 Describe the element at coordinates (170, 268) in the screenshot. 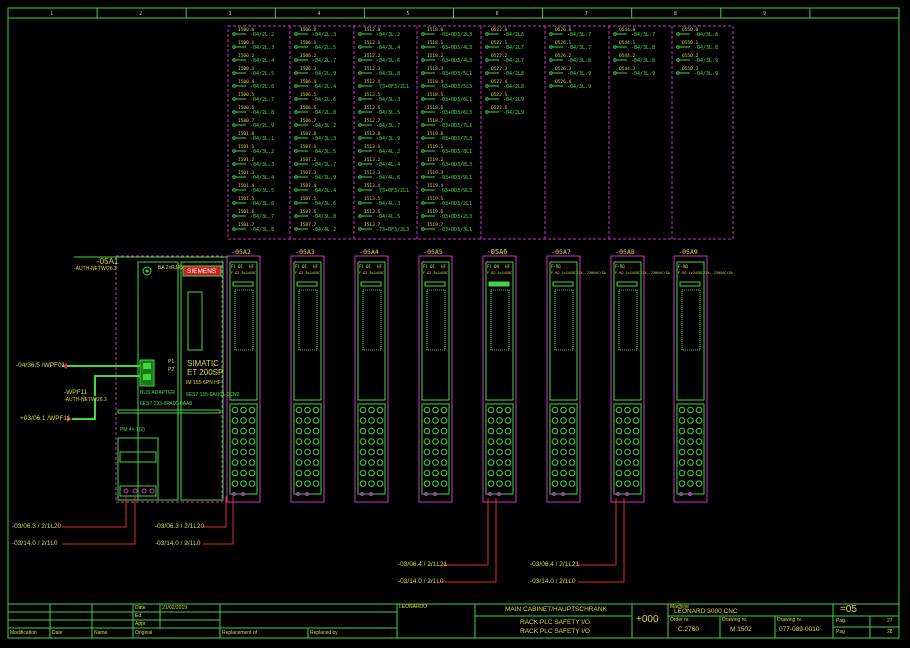

I see `im-bus: BA 2xRJ45` at that location.